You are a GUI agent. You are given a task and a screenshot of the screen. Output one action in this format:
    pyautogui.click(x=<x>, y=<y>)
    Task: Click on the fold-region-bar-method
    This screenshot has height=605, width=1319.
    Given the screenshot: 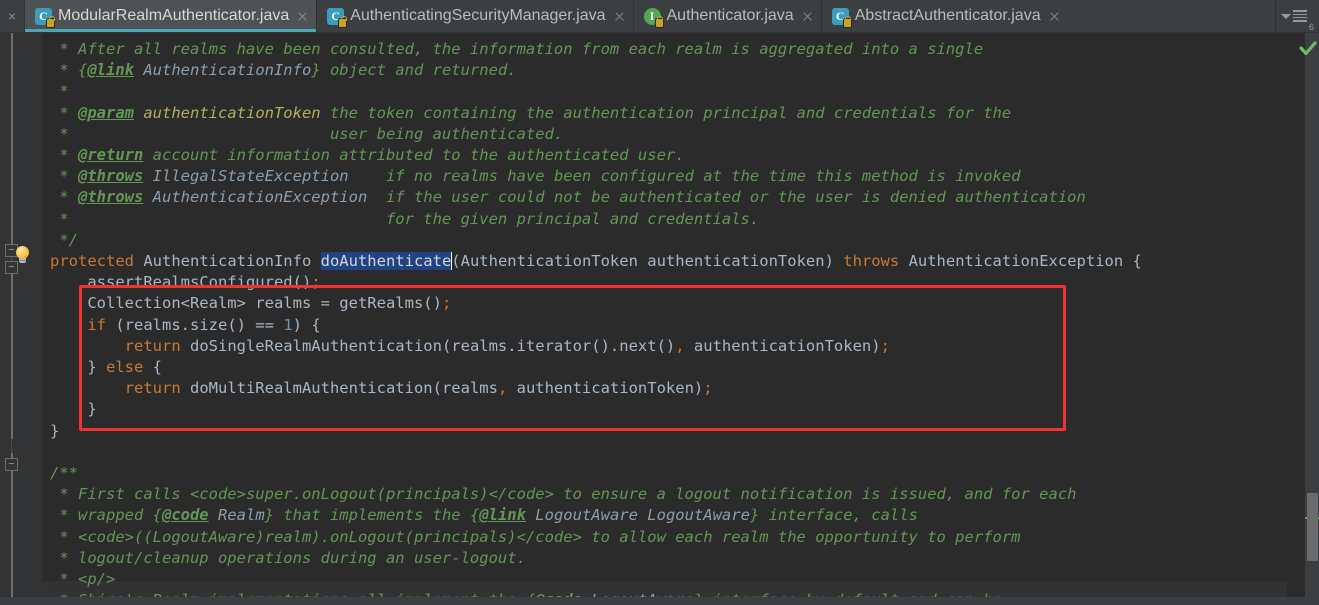 What is the action you would take?
    pyautogui.click(x=12, y=356)
    